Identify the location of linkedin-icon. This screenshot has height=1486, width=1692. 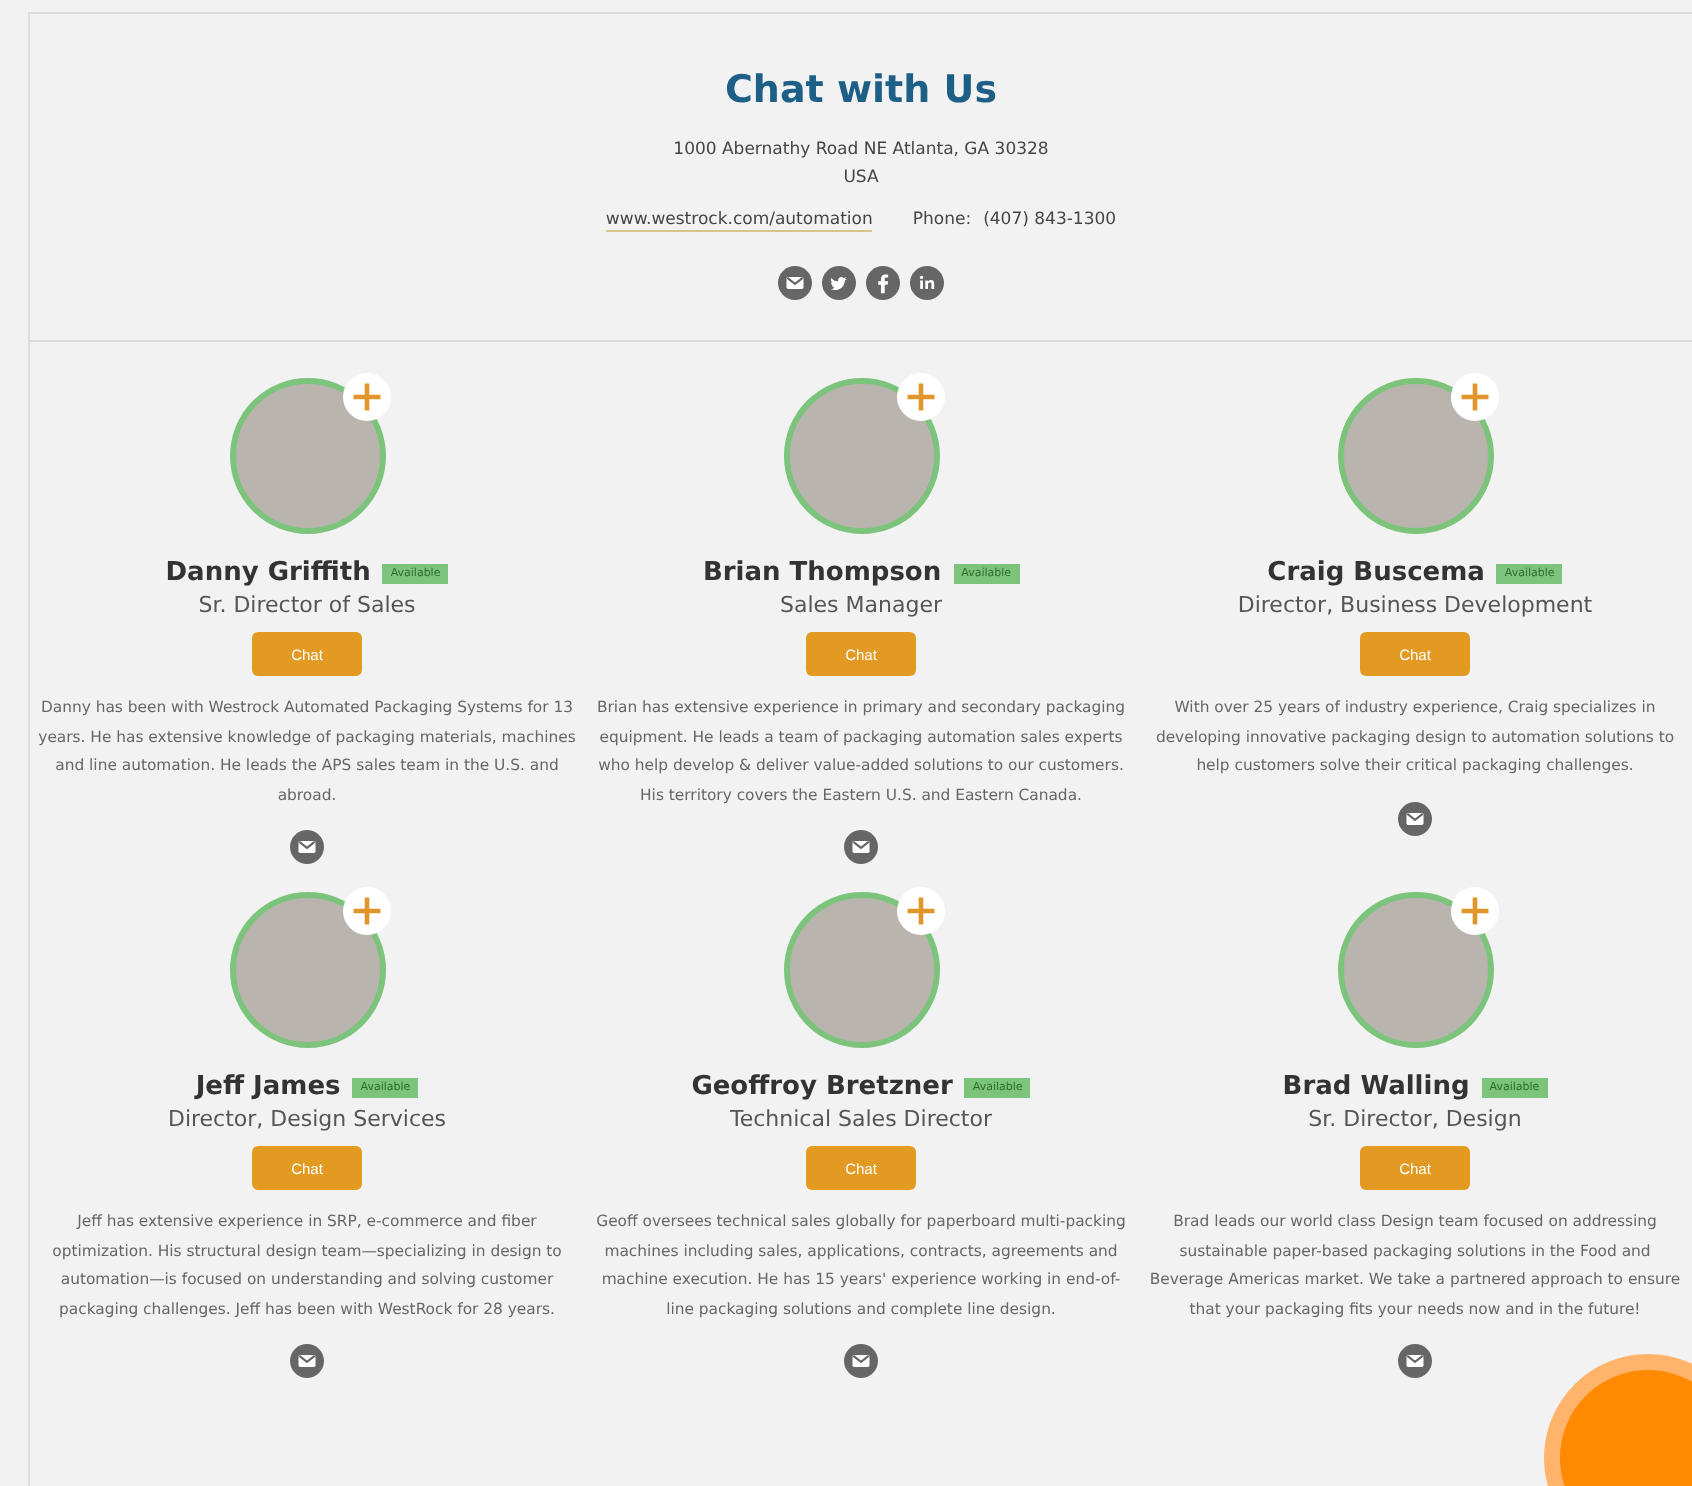
(927, 283).